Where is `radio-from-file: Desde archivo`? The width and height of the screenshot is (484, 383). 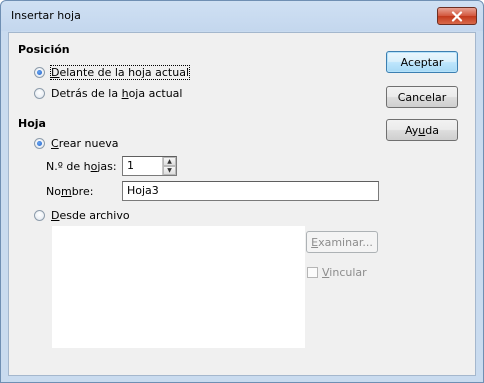 radio-from-file: Desde archivo is located at coordinates (82, 215).